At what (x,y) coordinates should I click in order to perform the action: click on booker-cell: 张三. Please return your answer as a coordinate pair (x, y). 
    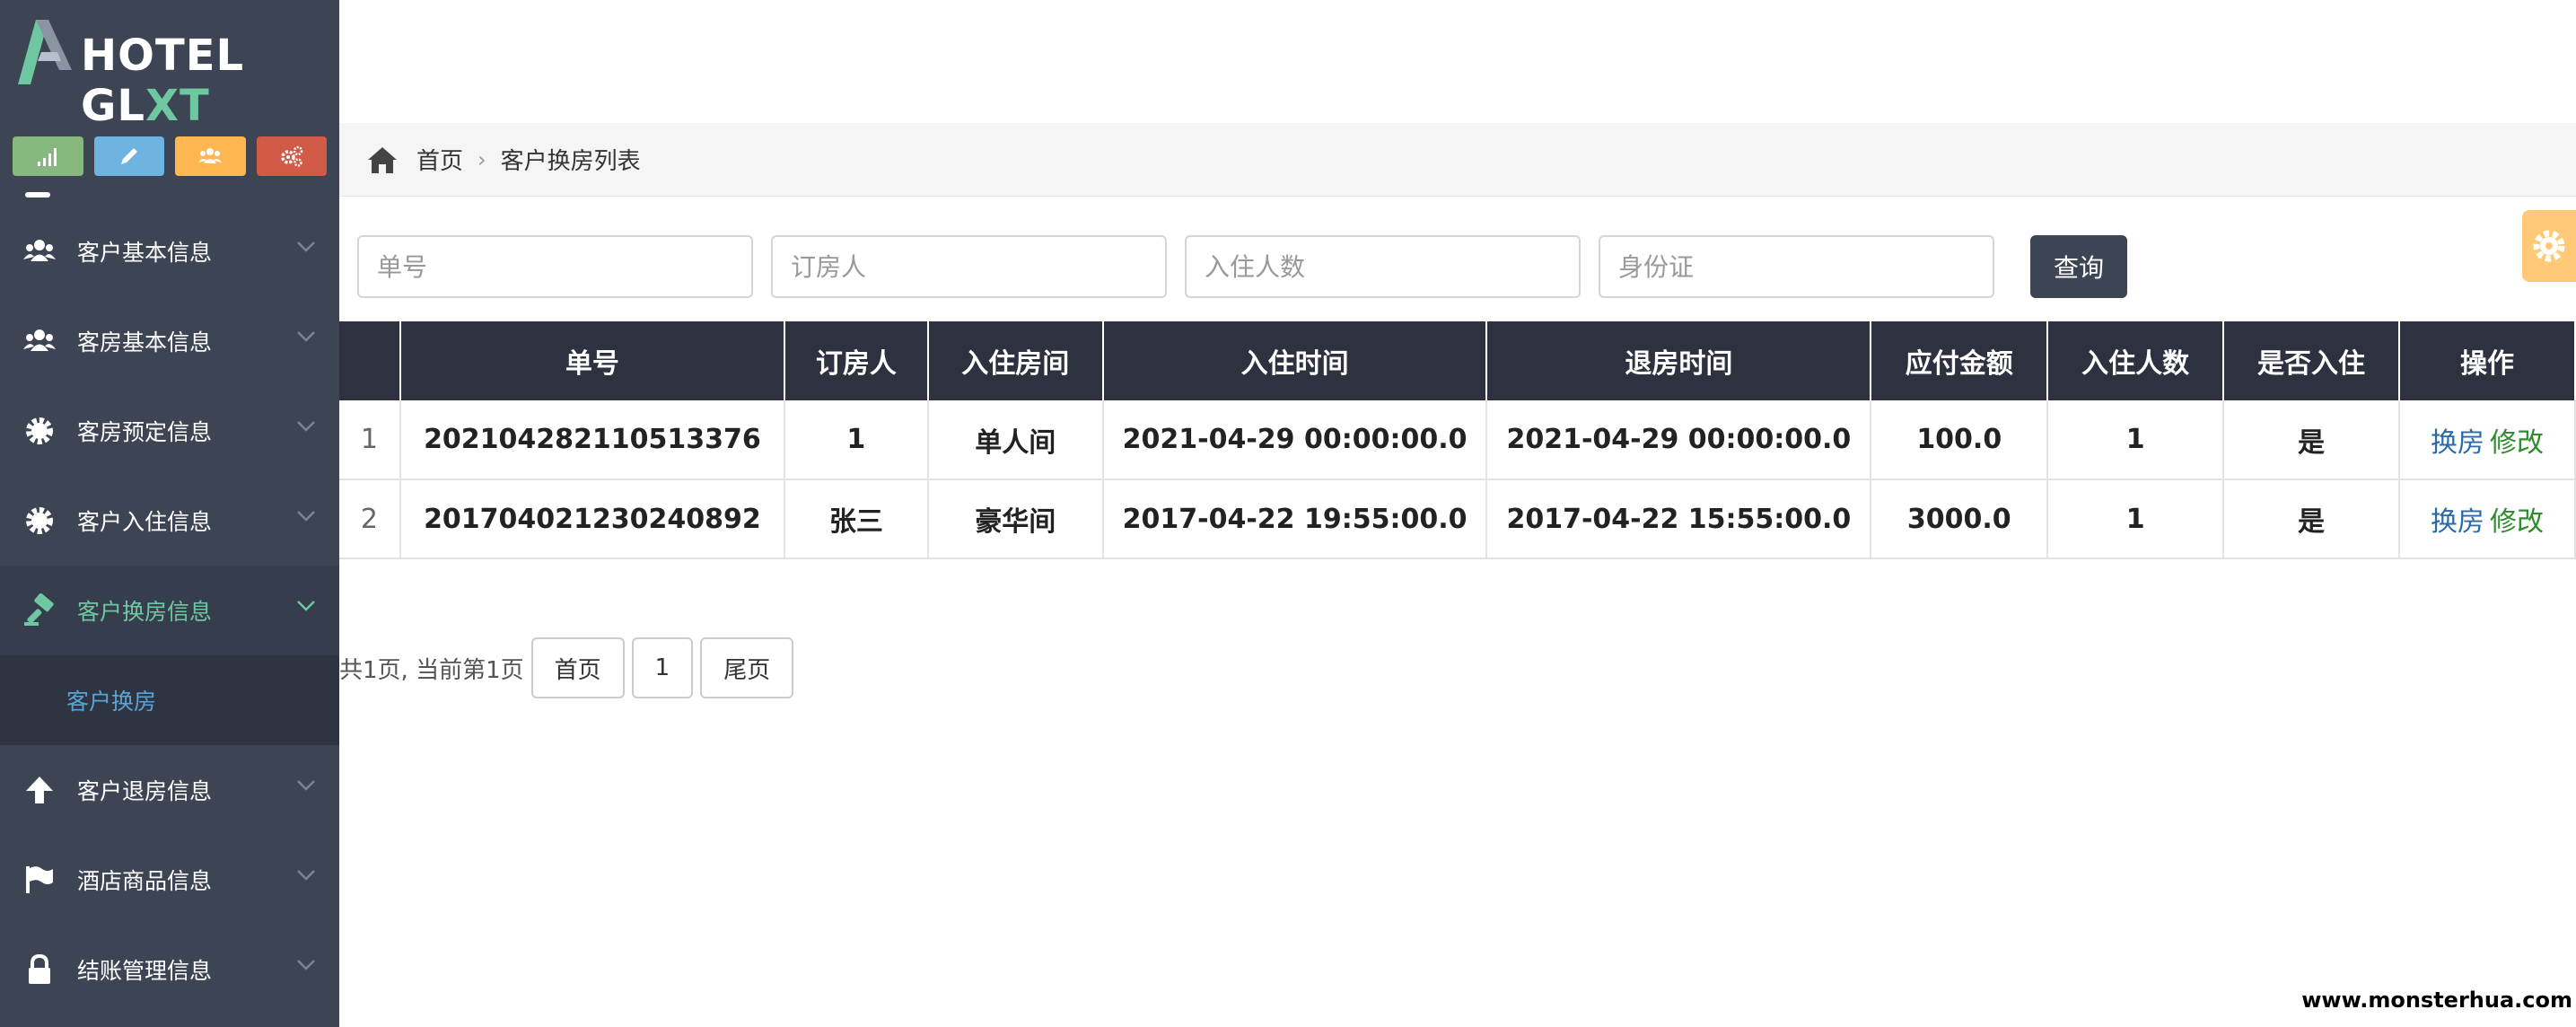
    Looking at the image, I should click on (856, 519).